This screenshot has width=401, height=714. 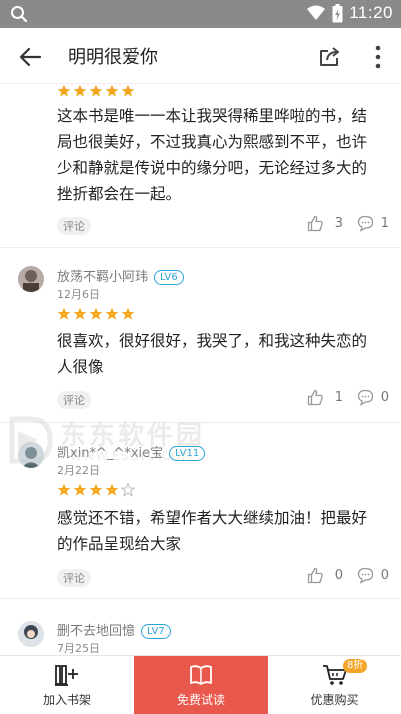 I want to click on level-badge: LV7, so click(x=156, y=631).